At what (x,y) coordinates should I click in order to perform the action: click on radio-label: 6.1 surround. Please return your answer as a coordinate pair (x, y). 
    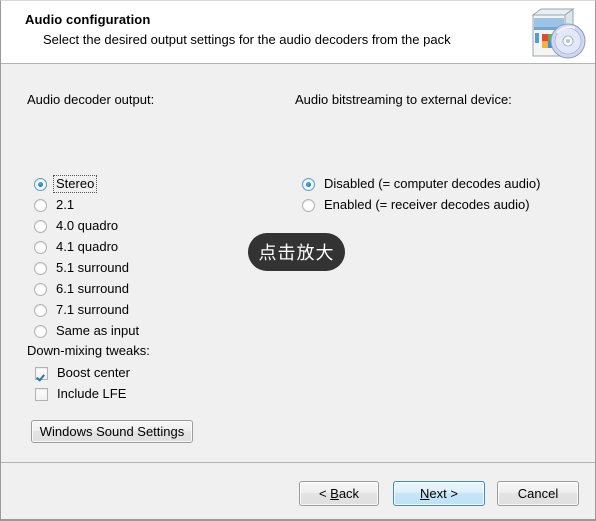
    Looking at the image, I should click on (92, 288).